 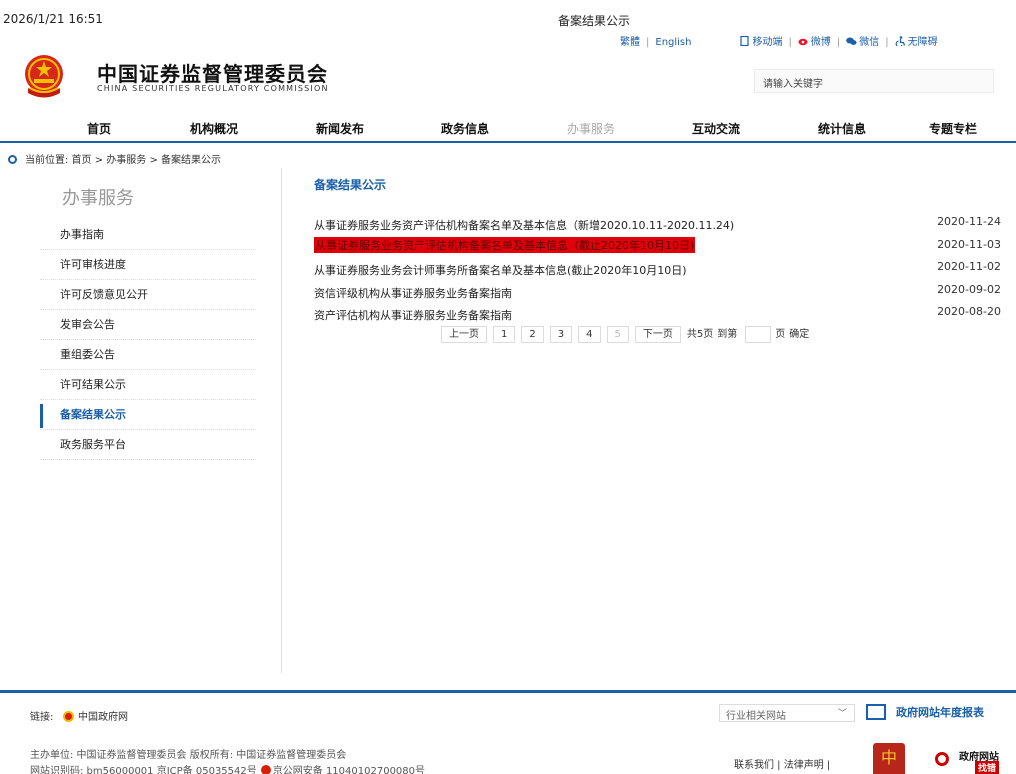 I want to click on top-utility-links: 繁體 | English 移动端 | 微博 | 微信 | 无障碍, so click(x=779, y=40).